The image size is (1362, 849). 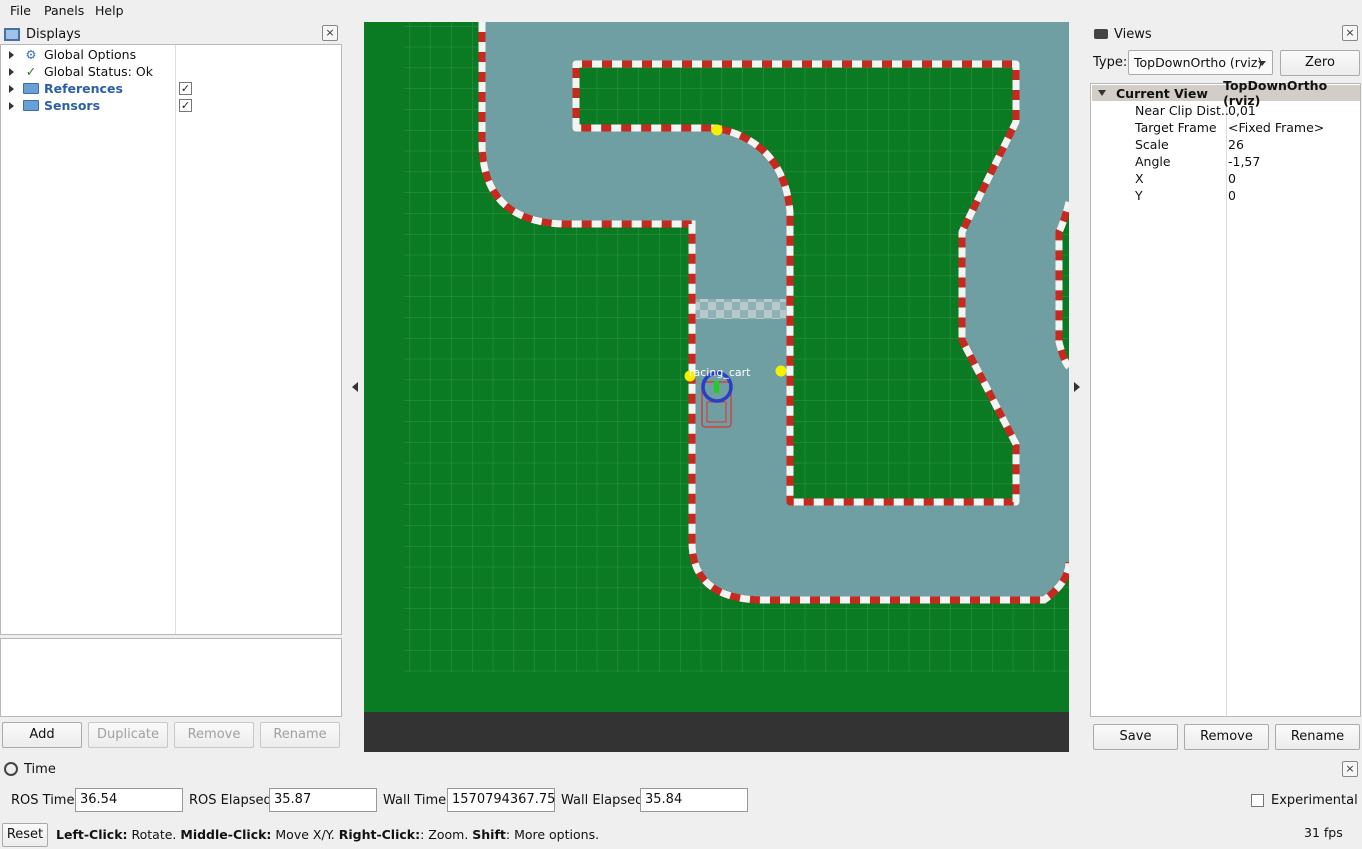 I want to click on current-view-name: Current View, so click(x=1162, y=93).